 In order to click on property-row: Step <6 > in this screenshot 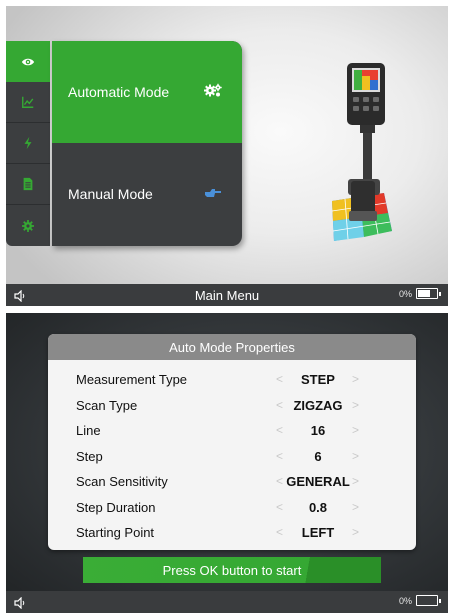, I will do `click(232, 458)`.